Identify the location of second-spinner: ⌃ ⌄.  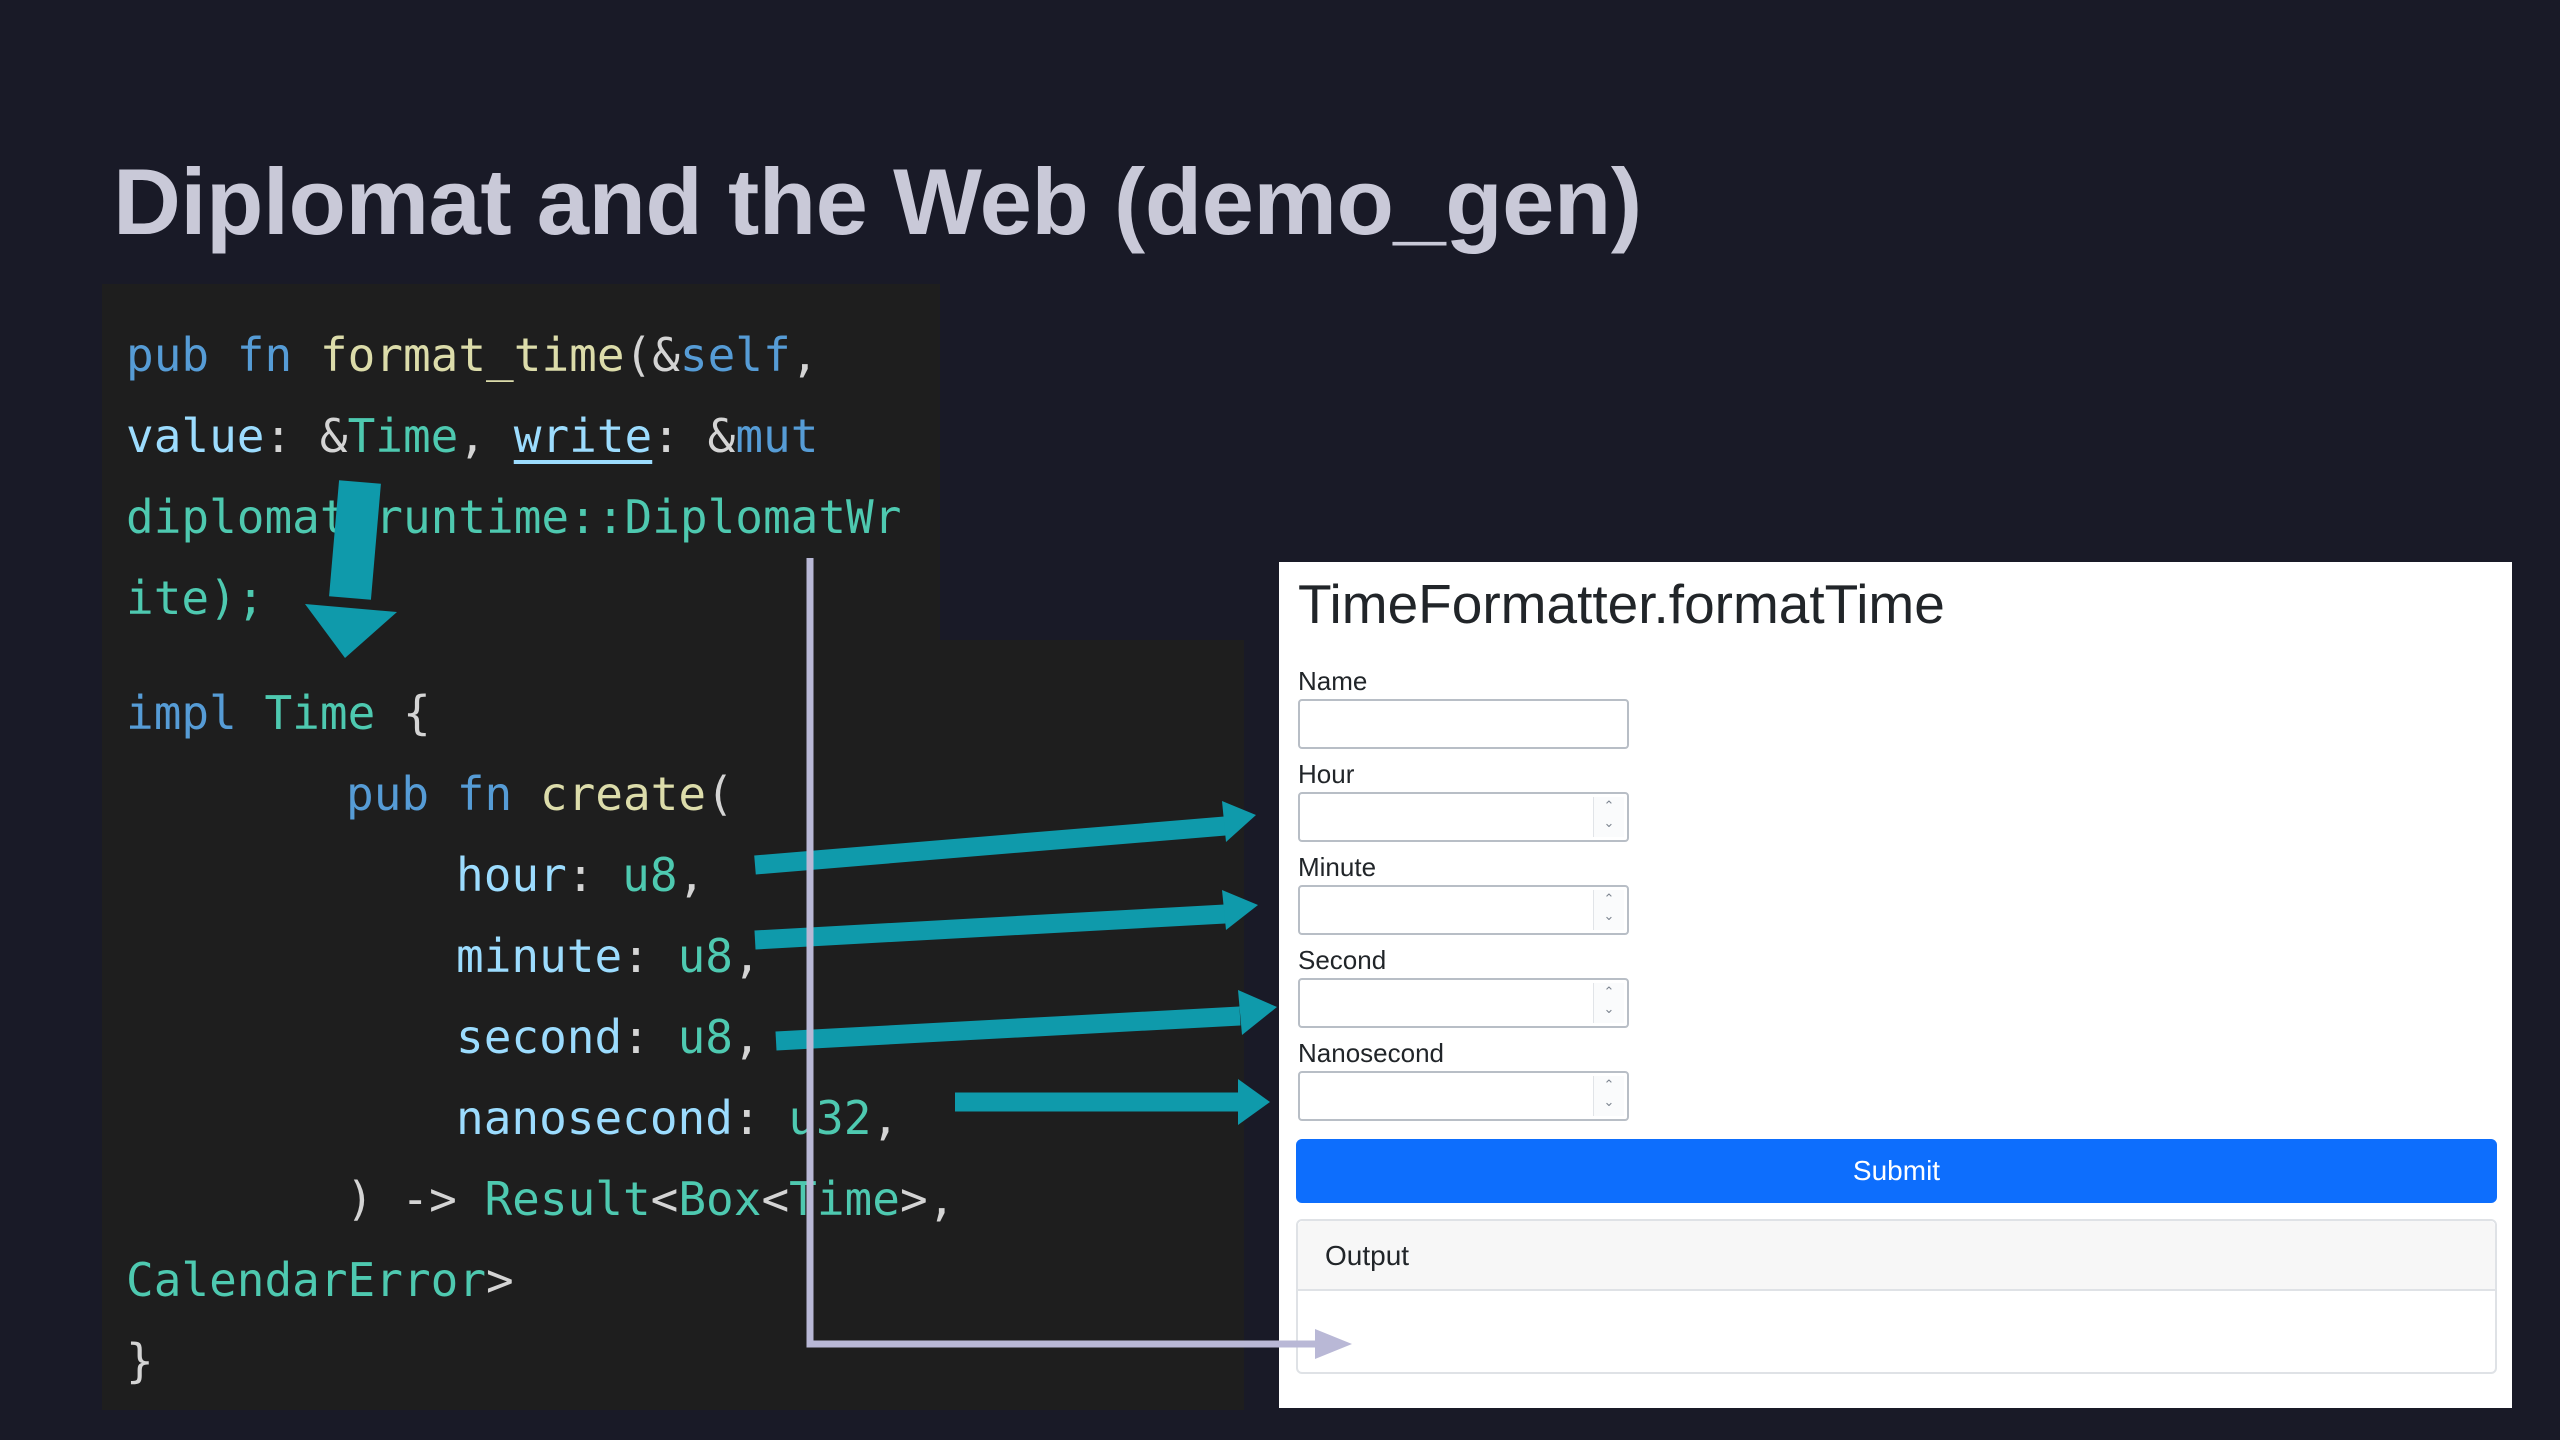
(1608, 1003).